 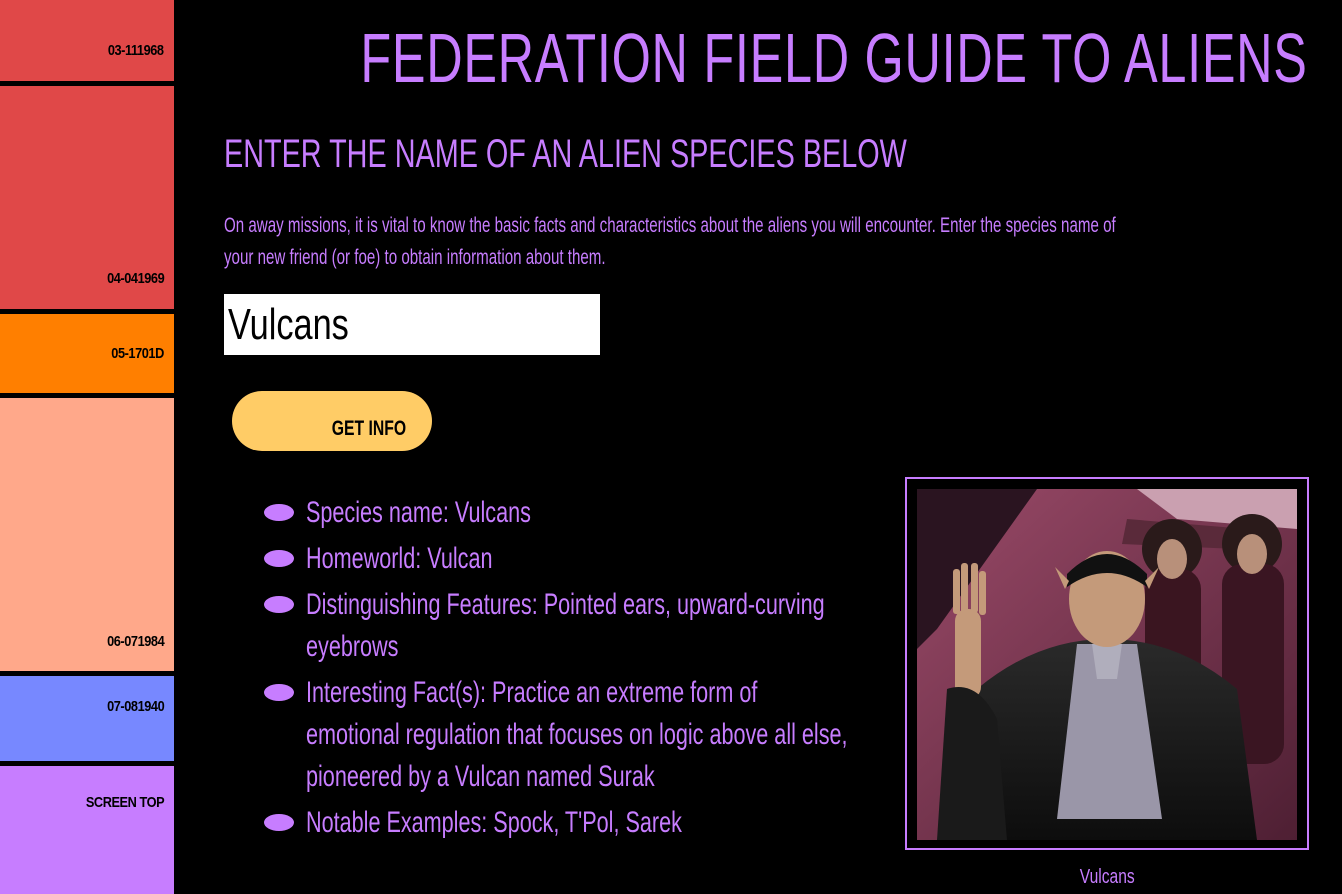 I want to click on sidebar-block-4: 06-071984, so click(x=87, y=534).